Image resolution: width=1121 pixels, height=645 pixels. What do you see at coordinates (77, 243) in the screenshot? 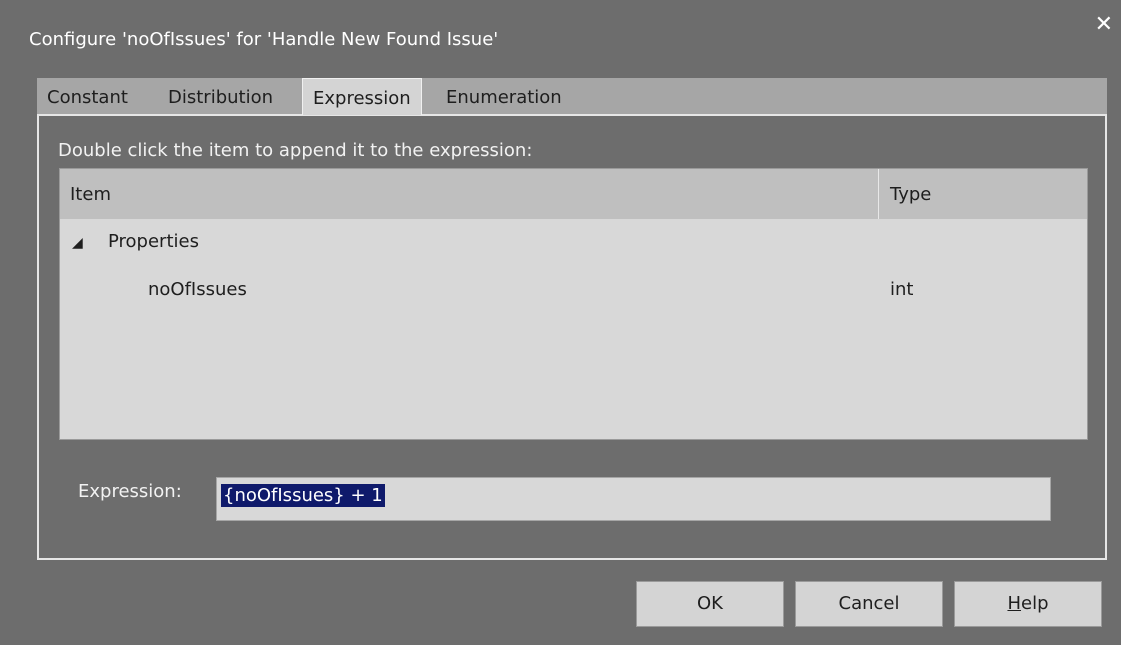
I see `collapse-triangle-icon: ◢` at bounding box center [77, 243].